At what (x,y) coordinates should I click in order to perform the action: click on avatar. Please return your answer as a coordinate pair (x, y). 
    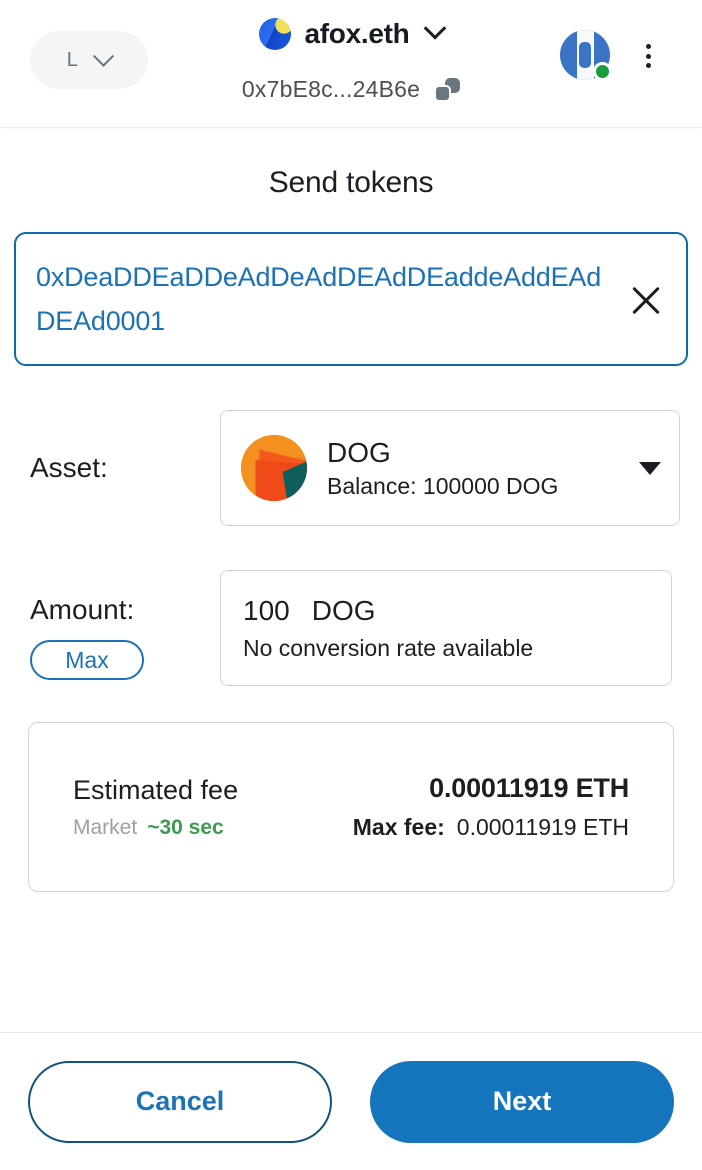
    Looking at the image, I should click on (274, 34).